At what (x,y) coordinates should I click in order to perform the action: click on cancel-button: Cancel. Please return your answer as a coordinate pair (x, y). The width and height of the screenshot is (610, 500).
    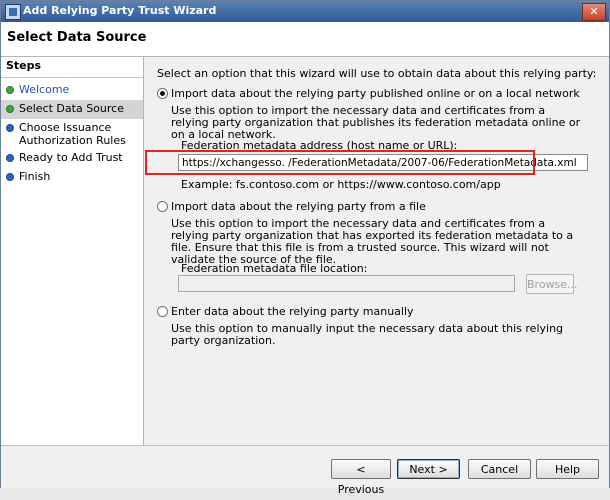
    Looking at the image, I should click on (499, 469).